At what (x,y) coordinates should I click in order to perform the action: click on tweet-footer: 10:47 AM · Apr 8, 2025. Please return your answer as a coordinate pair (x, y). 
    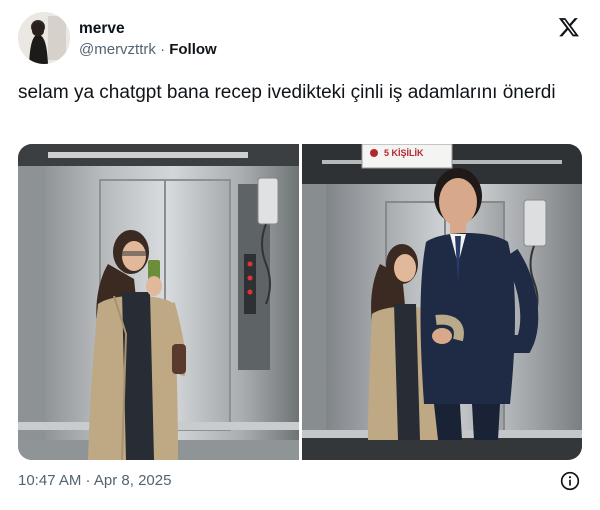
    Looking at the image, I should click on (301, 481).